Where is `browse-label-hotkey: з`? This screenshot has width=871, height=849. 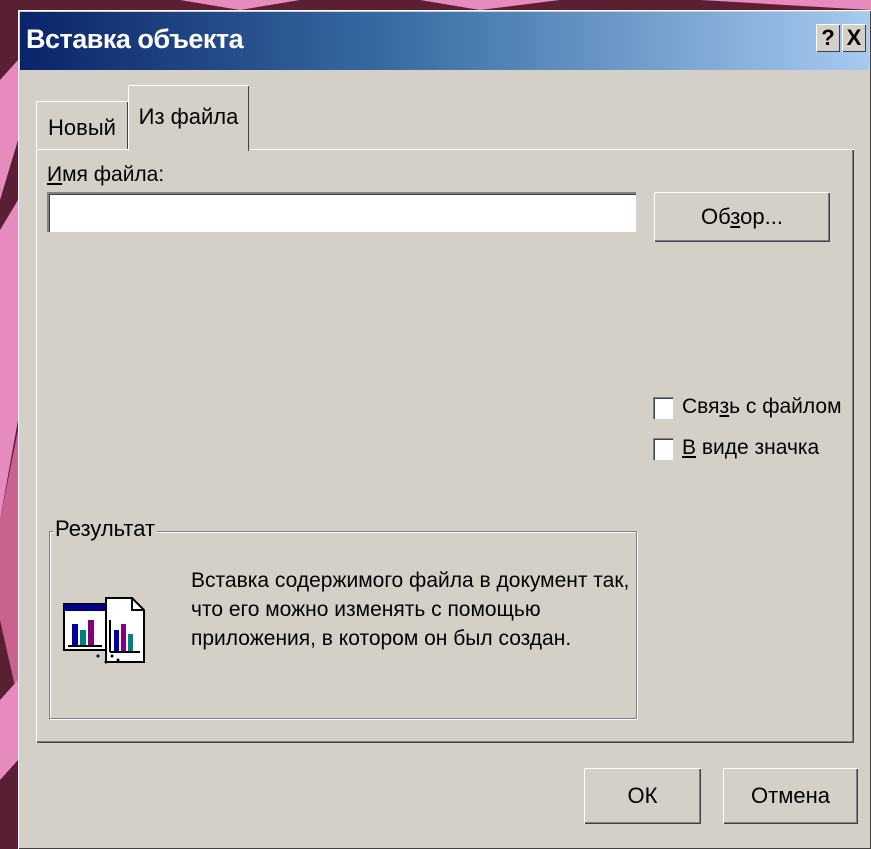 browse-label-hotkey: з is located at coordinates (735, 216).